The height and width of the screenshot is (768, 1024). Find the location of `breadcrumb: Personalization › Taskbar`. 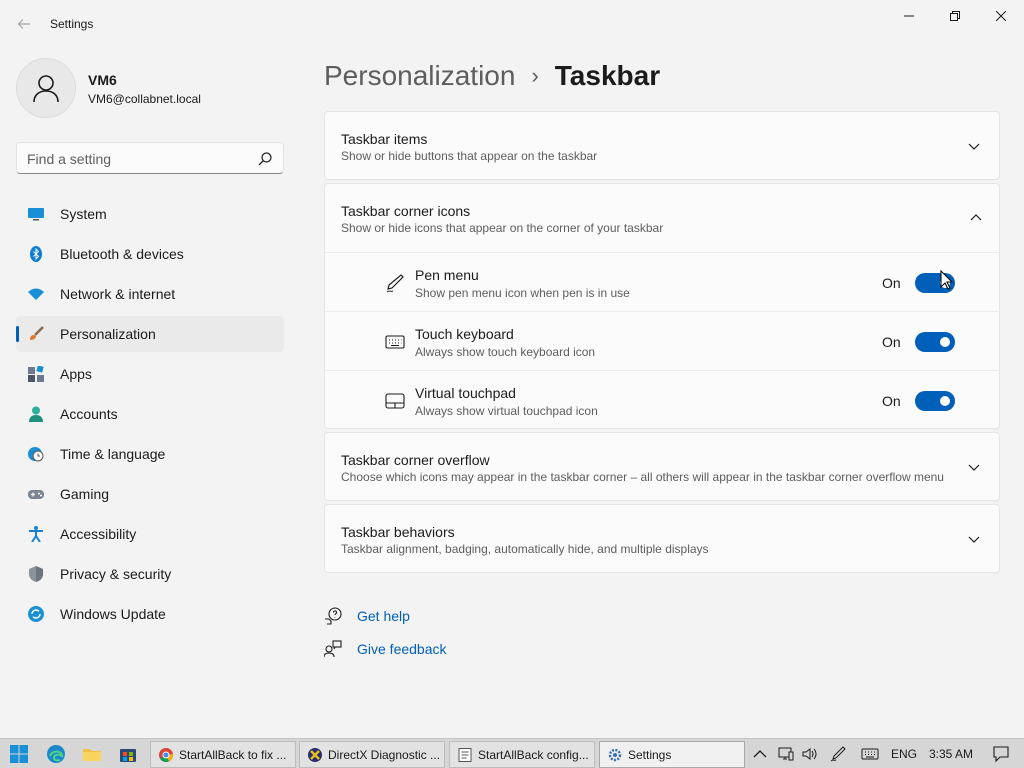

breadcrumb: Personalization › Taskbar is located at coordinates (492, 76).